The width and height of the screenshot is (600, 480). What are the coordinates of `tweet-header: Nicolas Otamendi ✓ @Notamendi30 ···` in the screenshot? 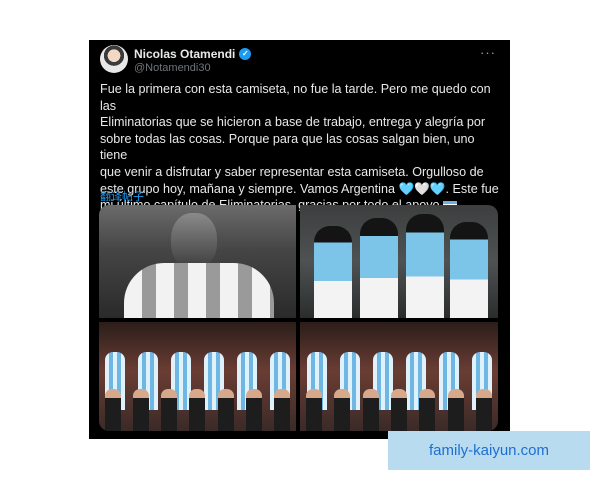 It's located at (300, 60).